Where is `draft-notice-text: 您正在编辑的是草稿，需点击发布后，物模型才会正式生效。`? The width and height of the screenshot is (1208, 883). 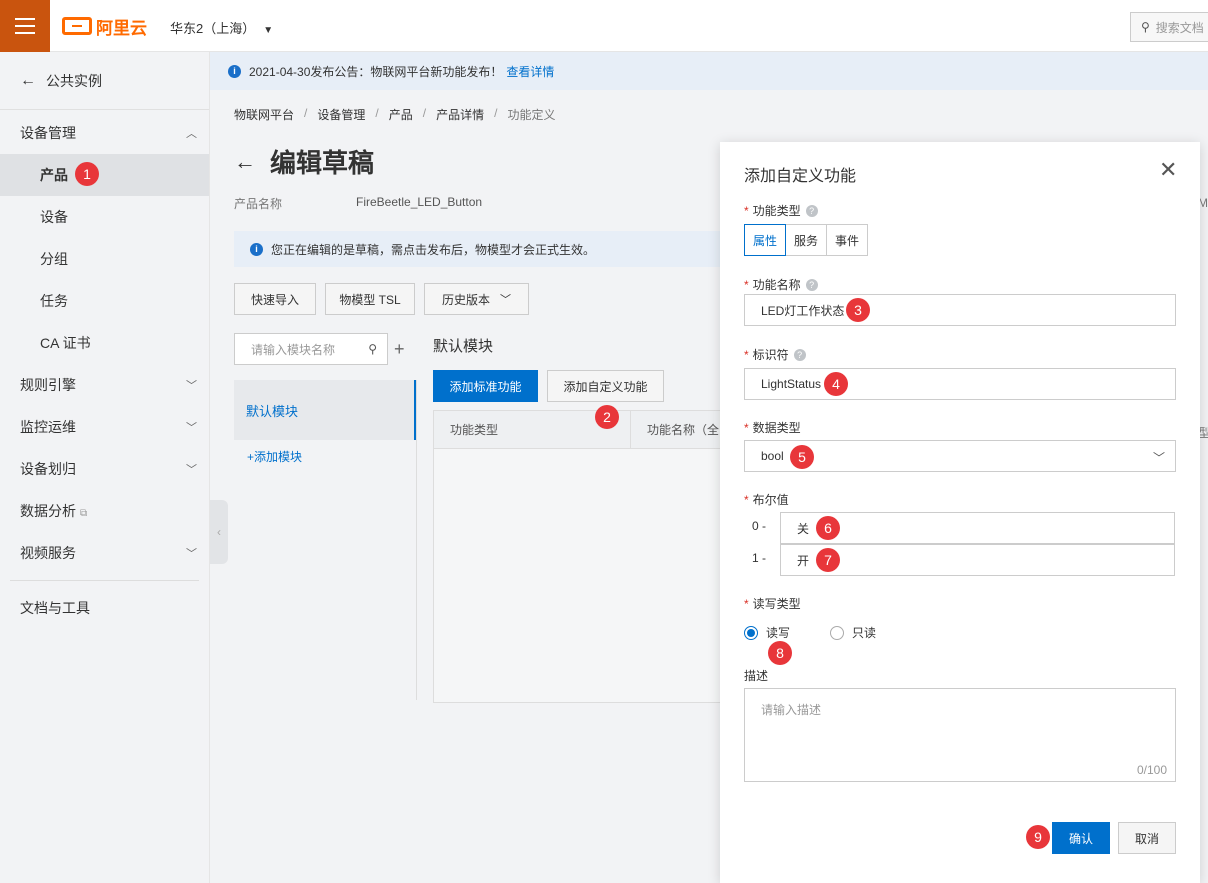 draft-notice-text: 您正在编辑的是草稿，需点击发布后，物模型才会正式生效。 is located at coordinates (433, 249).